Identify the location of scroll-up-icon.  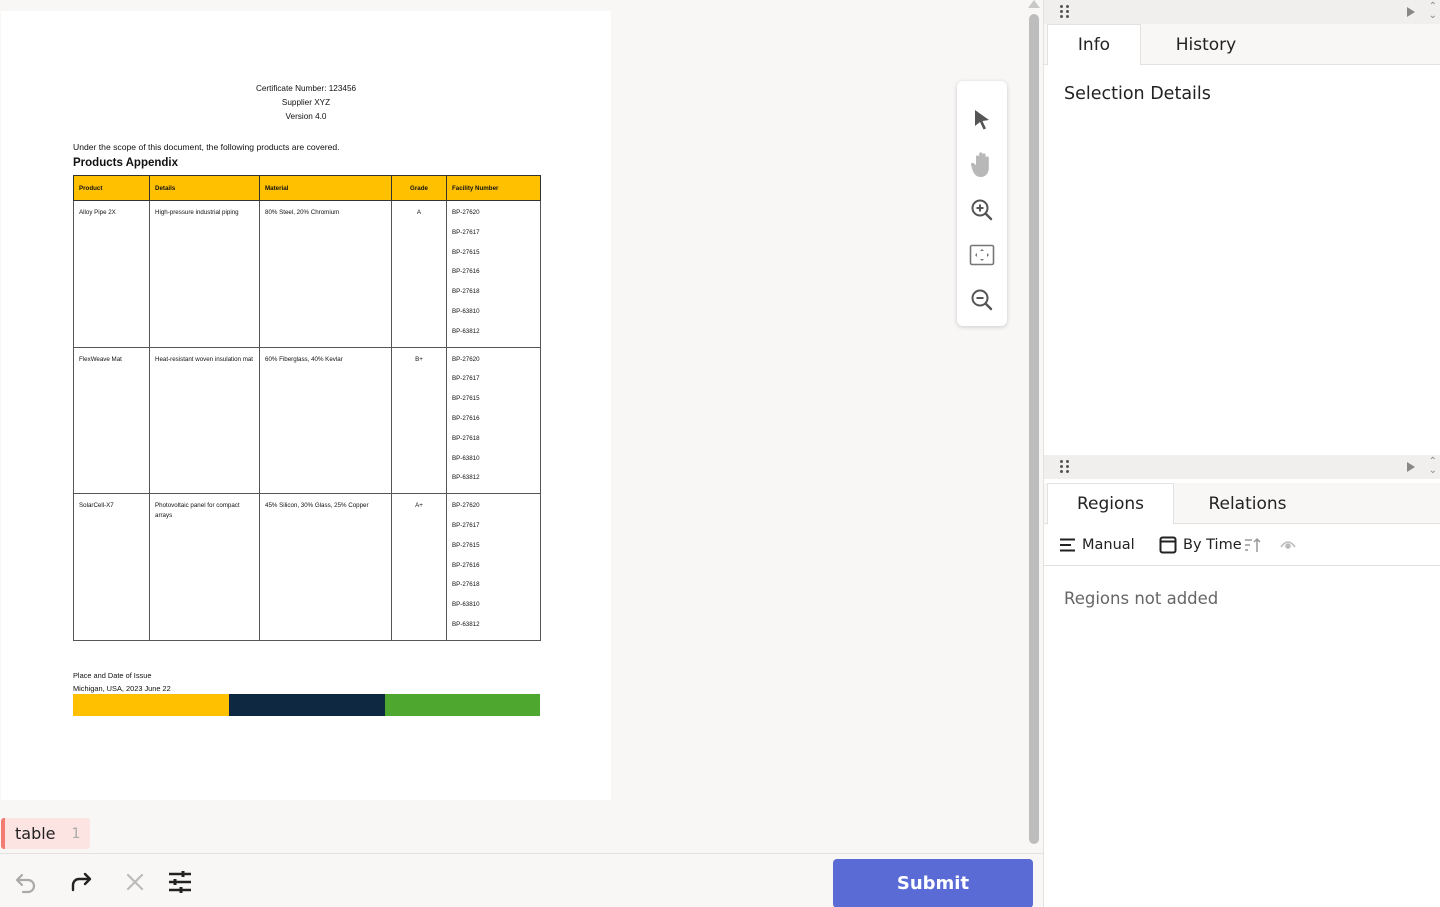
(1034, 4).